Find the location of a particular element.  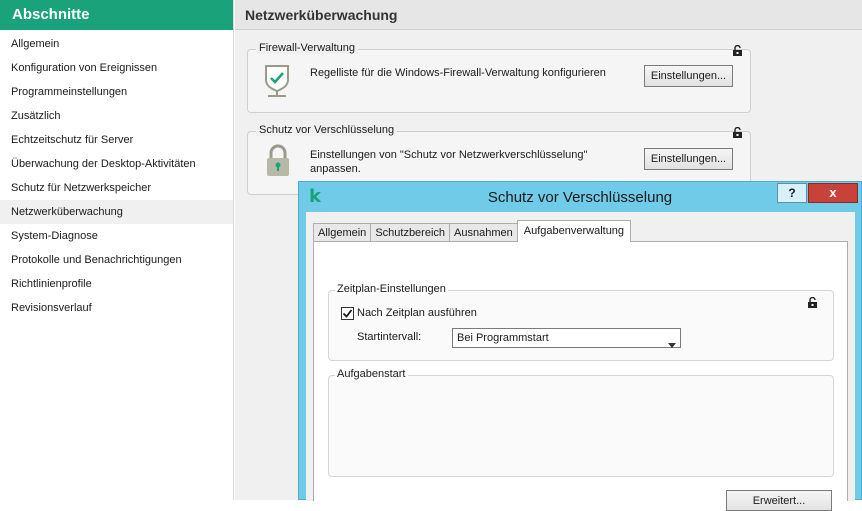

close-button: x is located at coordinates (833, 193).